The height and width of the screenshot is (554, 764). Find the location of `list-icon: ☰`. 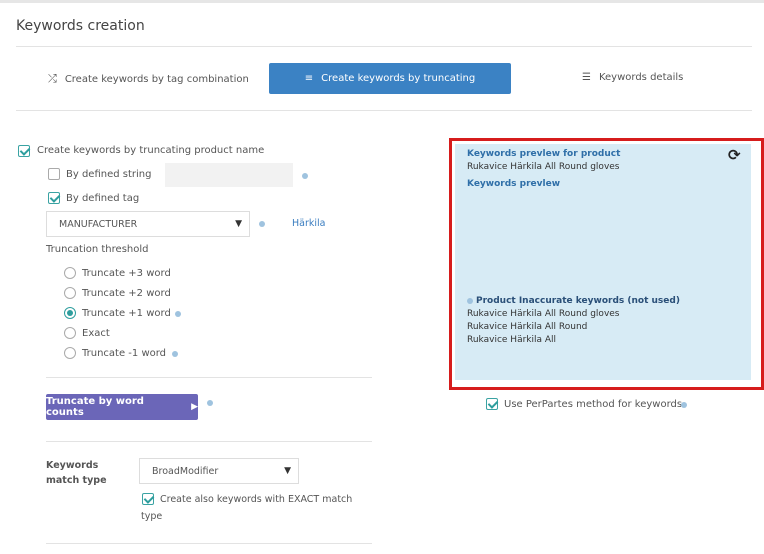

list-icon: ☰ is located at coordinates (586, 77).